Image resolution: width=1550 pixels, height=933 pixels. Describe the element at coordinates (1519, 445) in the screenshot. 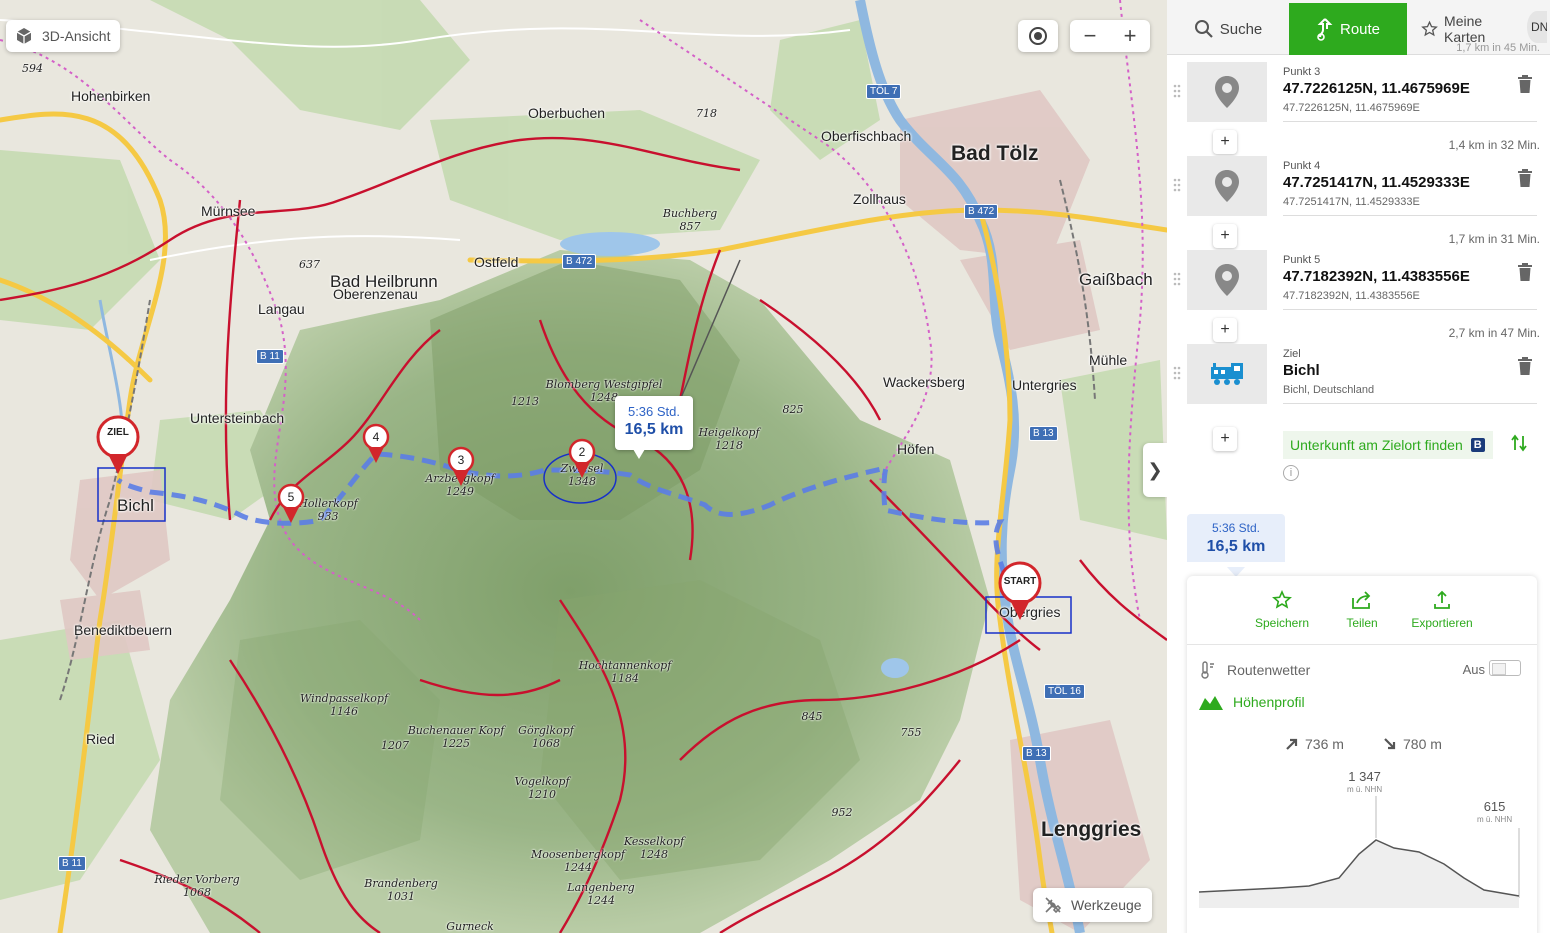

I see `reverse-route-button` at that location.